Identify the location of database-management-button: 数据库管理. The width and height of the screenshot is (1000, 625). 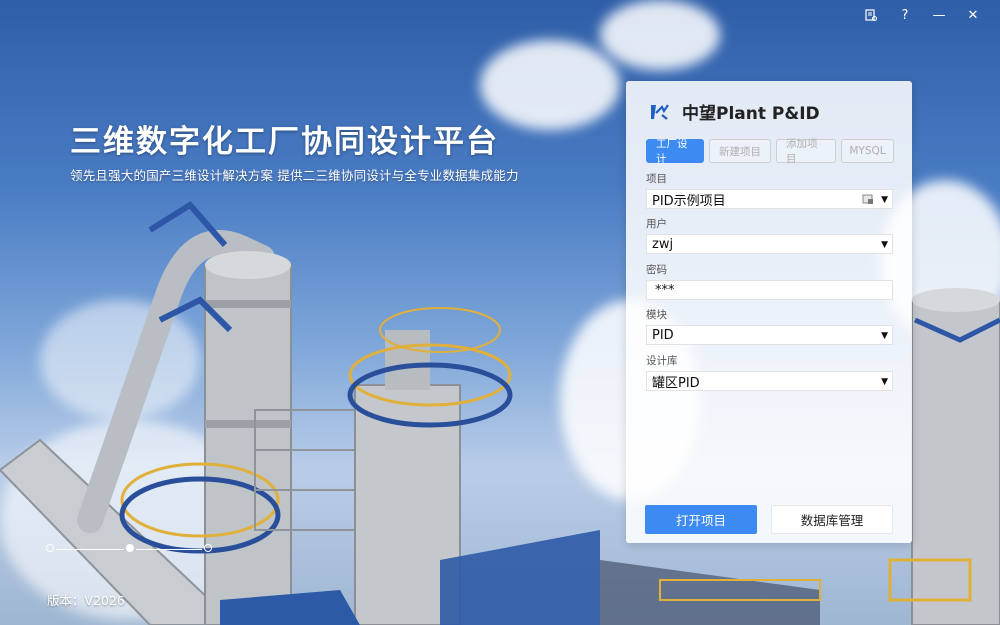
(832, 519).